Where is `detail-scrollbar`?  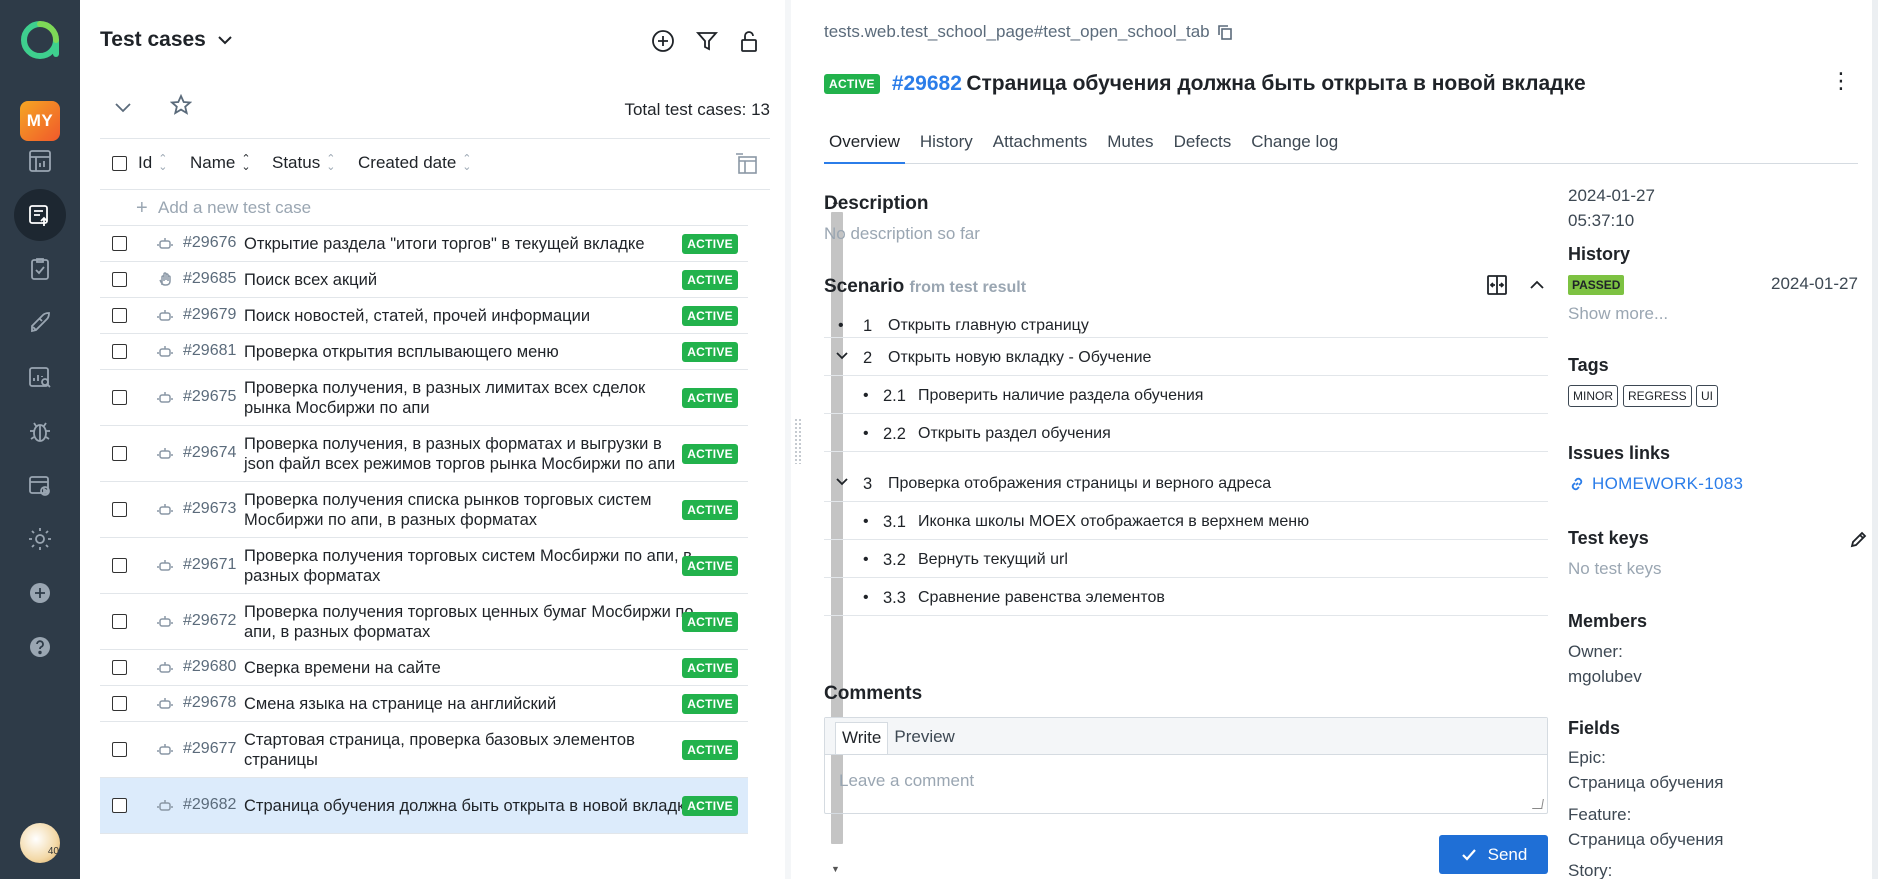
detail-scrollbar is located at coordinates (1875, 439).